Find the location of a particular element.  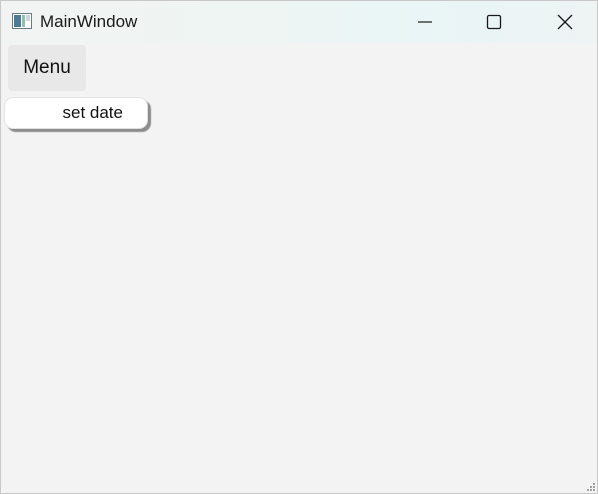

menu-button: Menu is located at coordinates (47, 68).